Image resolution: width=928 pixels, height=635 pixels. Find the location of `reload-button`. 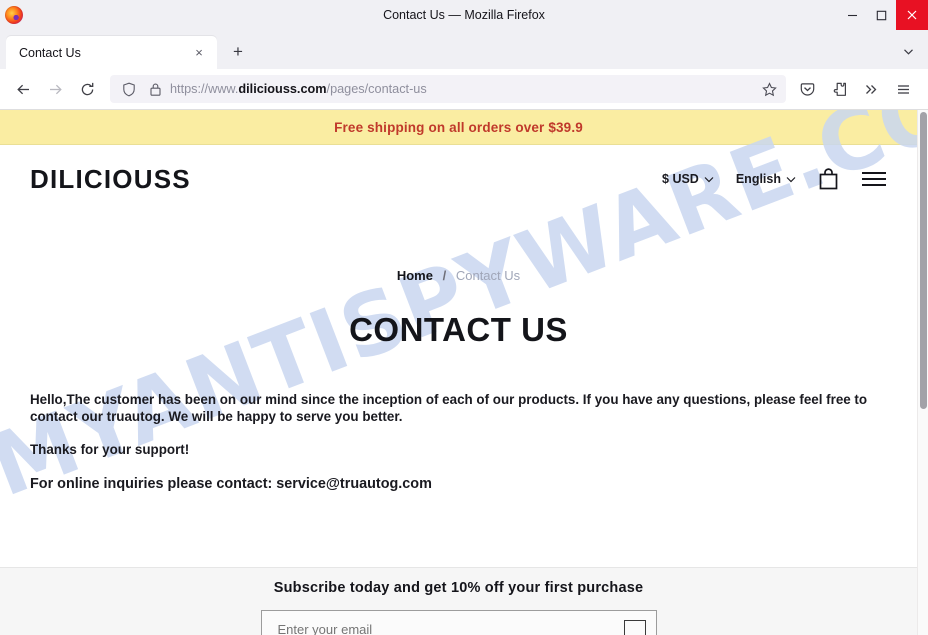

reload-button is located at coordinates (87, 89).